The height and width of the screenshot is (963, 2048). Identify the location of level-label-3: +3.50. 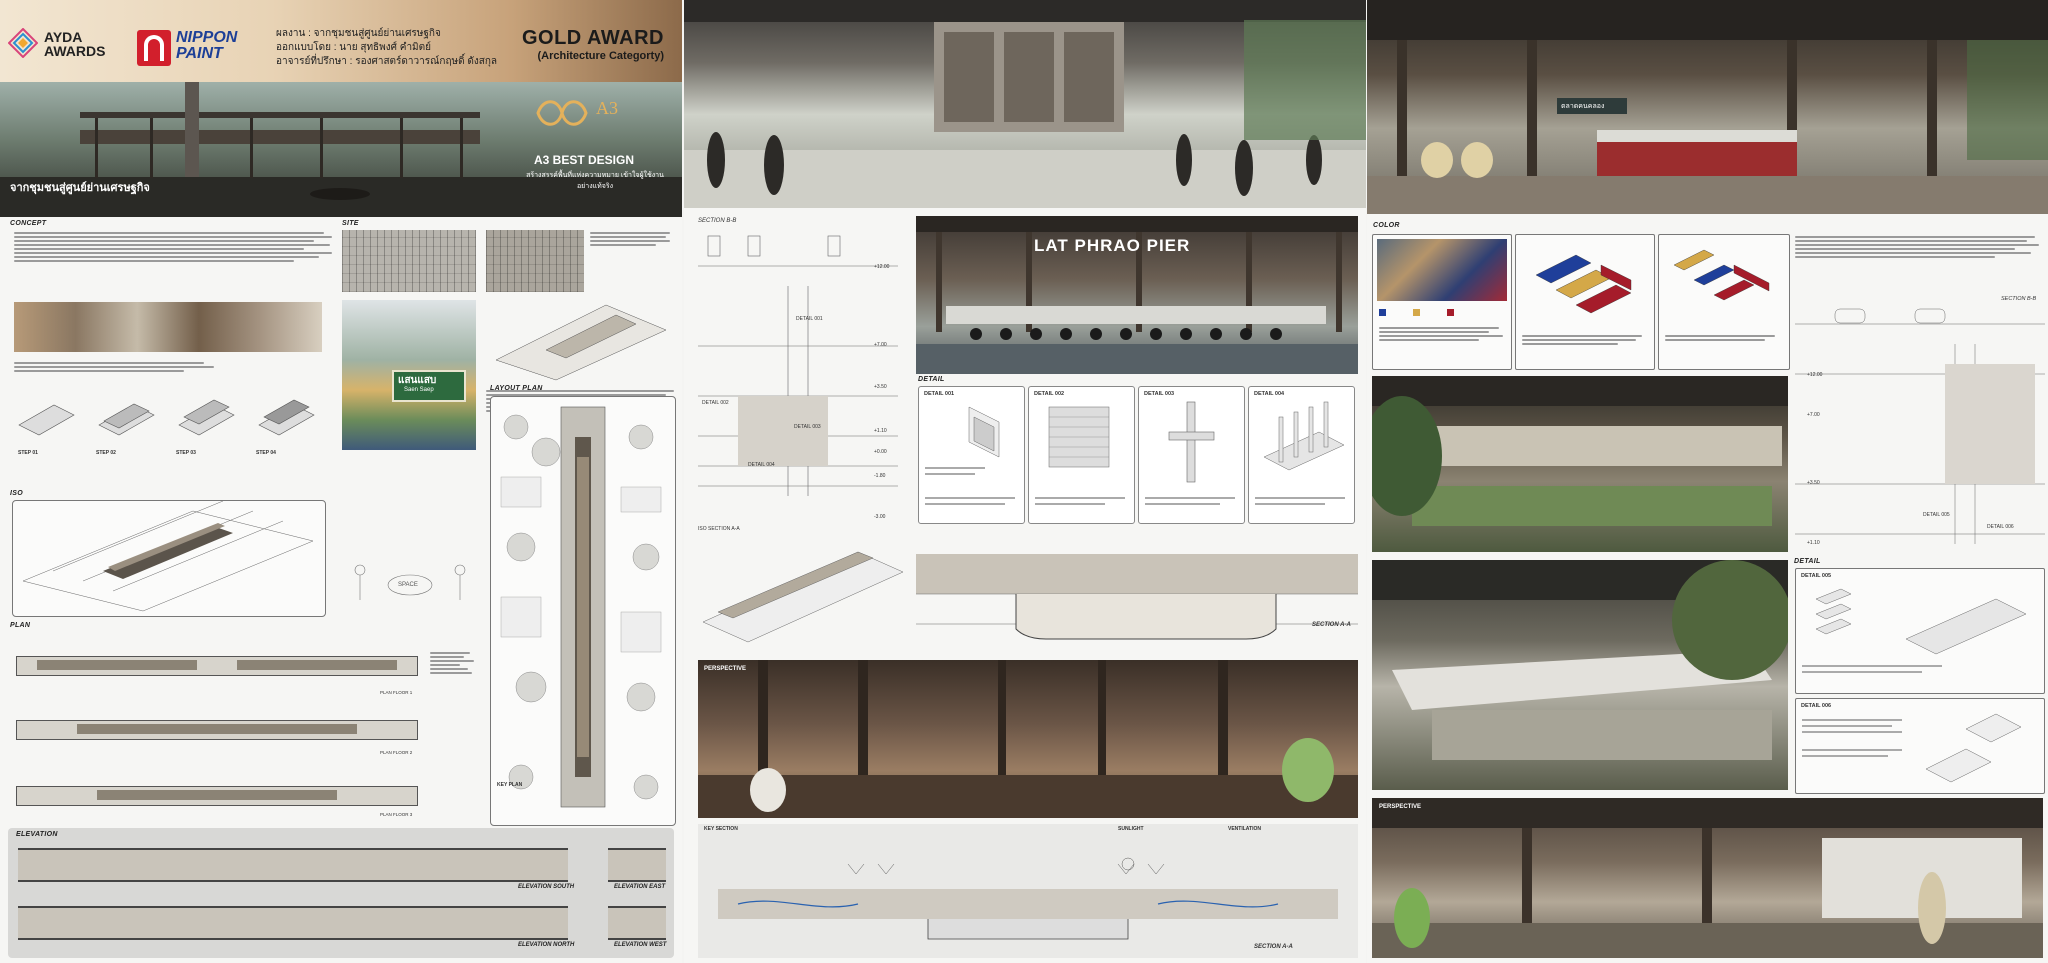
(880, 387).